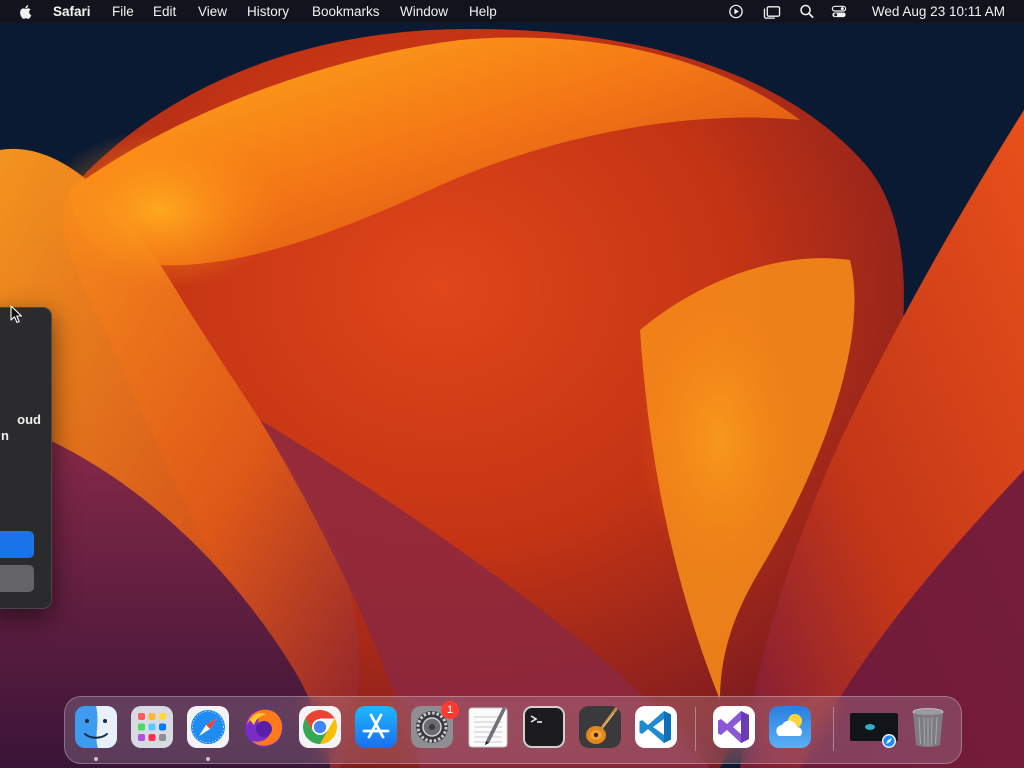 This screenshot has height=768, width=1024. Describe the element at coordinates (807, 11) in the screenshot. I see `spotlight-search-icon` at that location.